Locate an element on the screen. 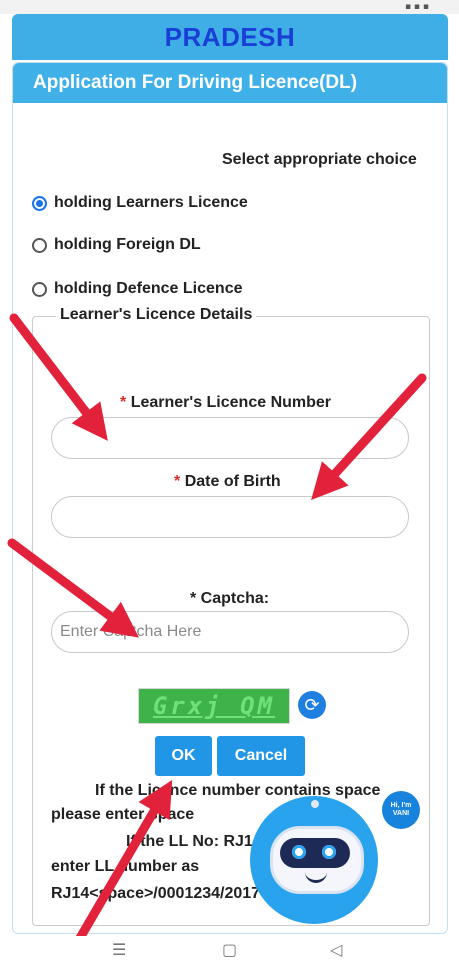 This screenshot has width=459, height=962. arrow-to-captcha is located at coordinates (73, 588).